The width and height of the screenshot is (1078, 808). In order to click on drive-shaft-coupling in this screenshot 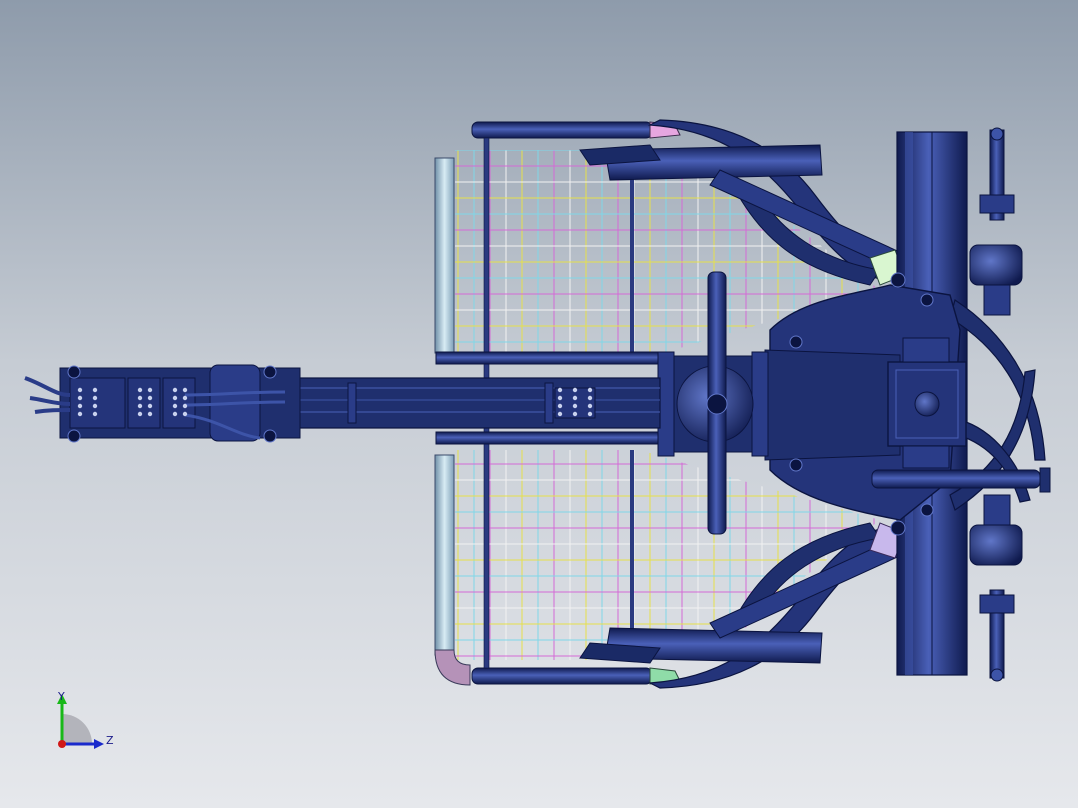, I will do `click(713, 403)`.